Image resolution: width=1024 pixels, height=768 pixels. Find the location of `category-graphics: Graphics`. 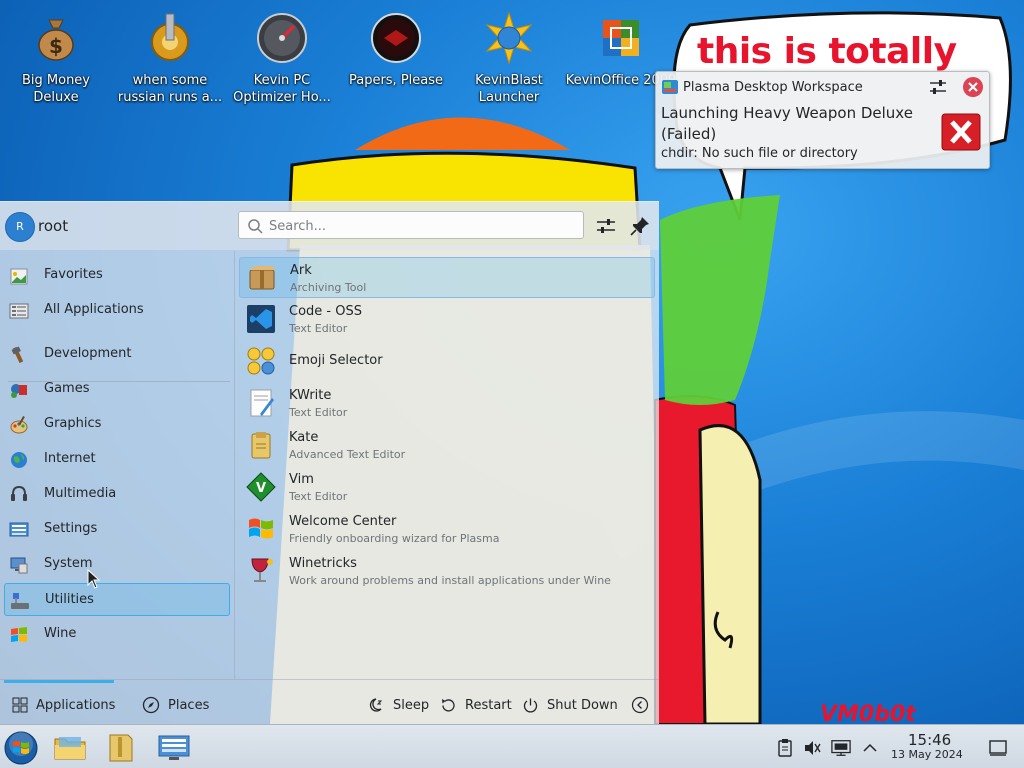

category-graphics: Graphics is located at coordinates (117, 424).